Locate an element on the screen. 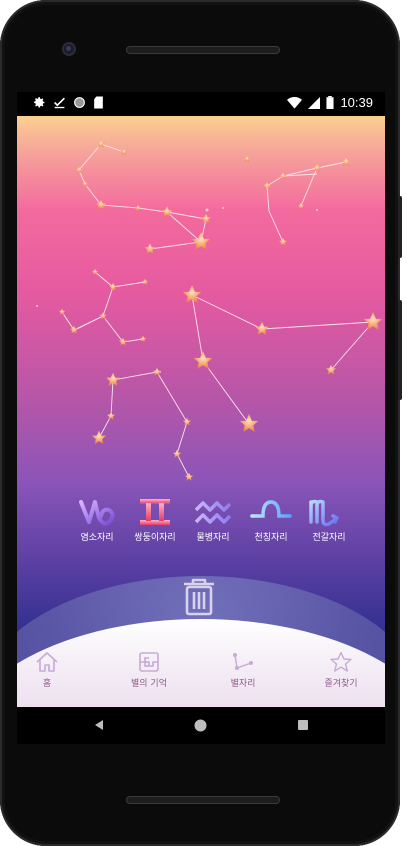  bottom-navigation: 홈 별의 기억 별자리 즐겨찾기 is located at coordinates (201, 679).